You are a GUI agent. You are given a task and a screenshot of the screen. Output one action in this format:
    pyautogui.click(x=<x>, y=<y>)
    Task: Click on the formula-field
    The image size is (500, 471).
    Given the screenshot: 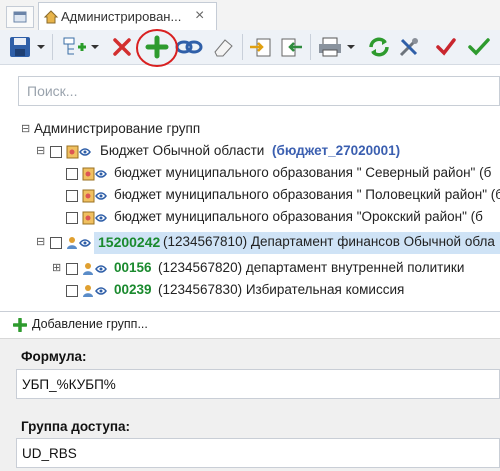 What is the action you would take?
    pyautogui.click(x=258, y=384)
    